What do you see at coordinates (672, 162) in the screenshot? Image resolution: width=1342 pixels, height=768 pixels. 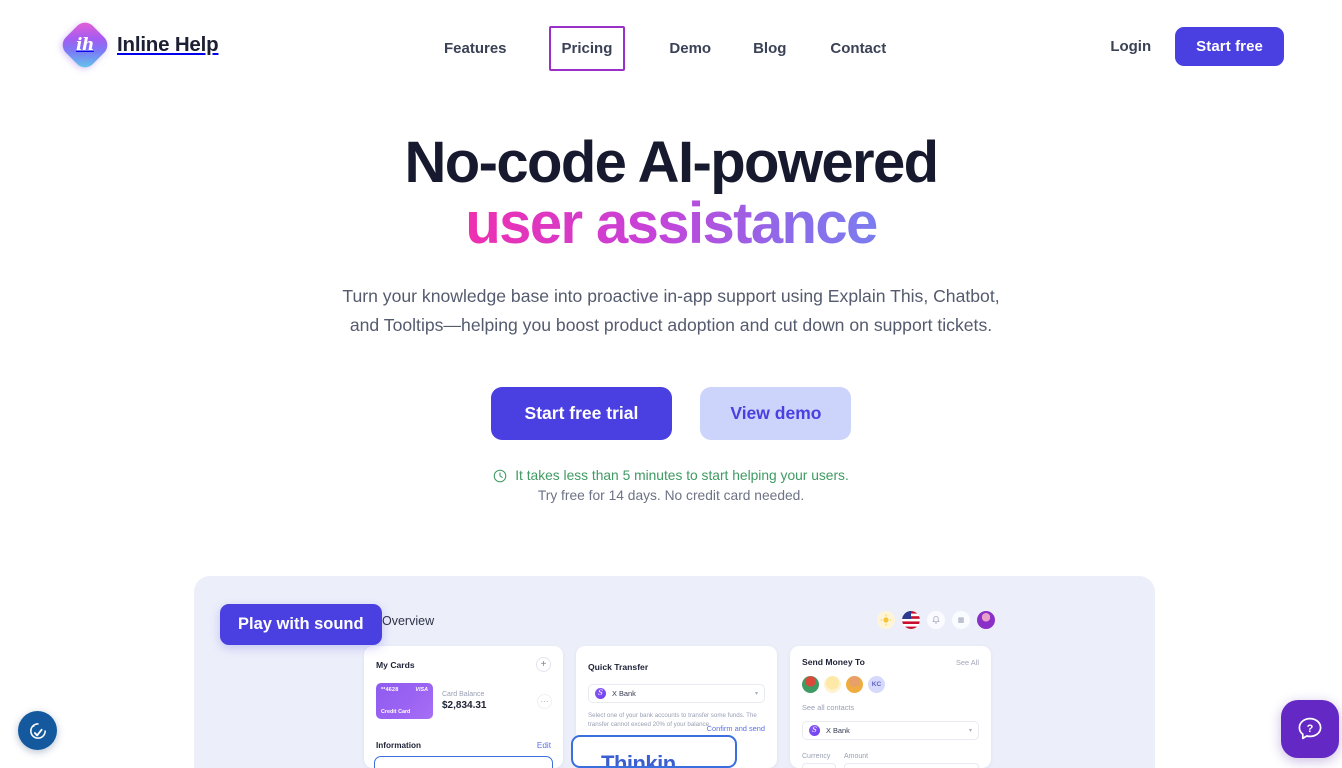 I see `hero-title-line1: No-code AI-powered` at bounding box center [672, 162].